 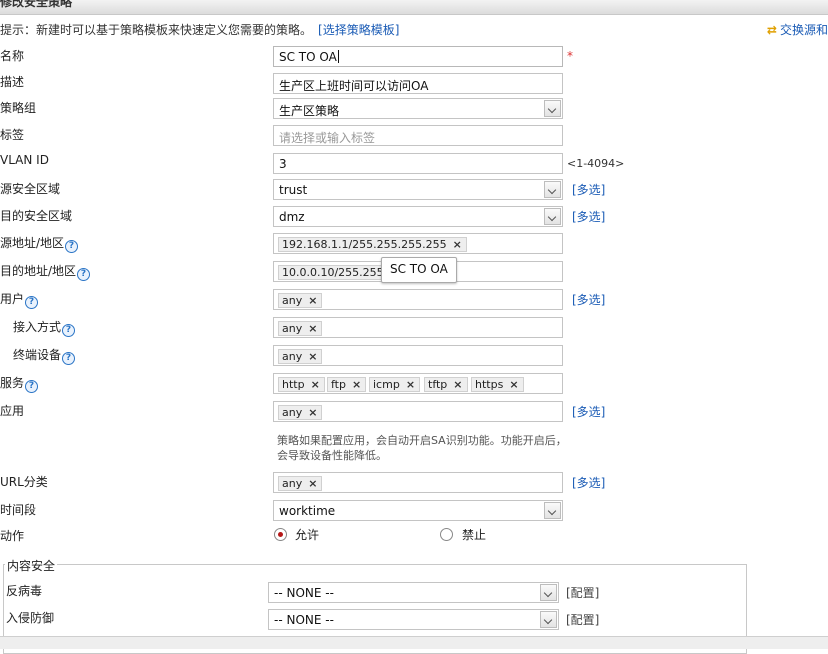 What do you see at coordinates (588, 216) in the screenshot?
I see `dst-zone-multi-link: [多选]` at bounding box center [588, 216].